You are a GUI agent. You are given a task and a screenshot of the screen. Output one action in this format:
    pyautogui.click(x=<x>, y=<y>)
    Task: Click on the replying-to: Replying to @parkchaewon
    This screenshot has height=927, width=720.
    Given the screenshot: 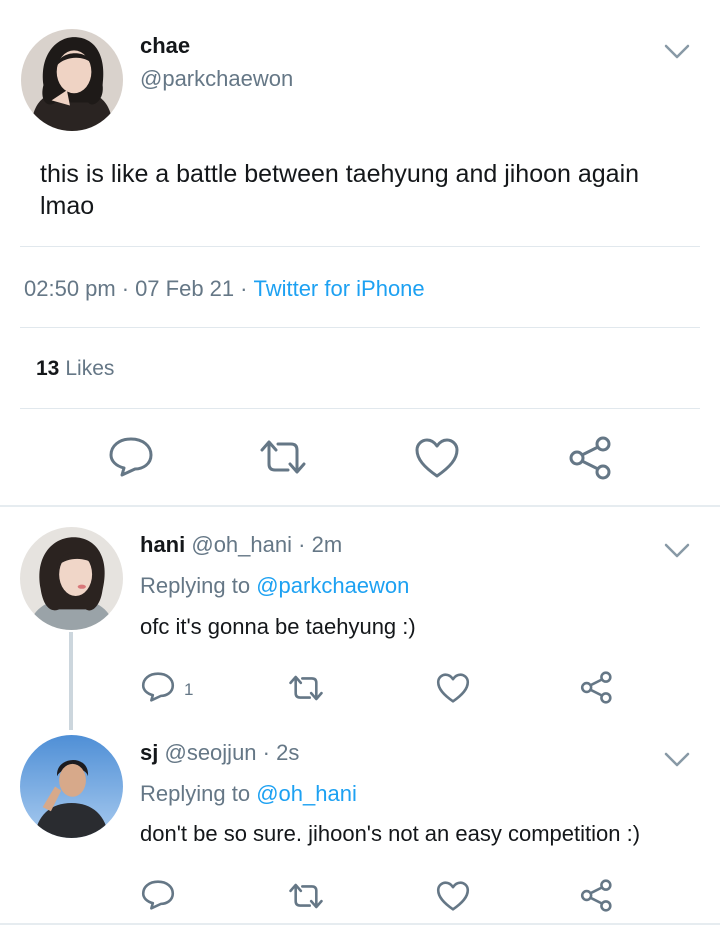 What is the action you would take?
    pyautogui.click(x=274, y=586)
    